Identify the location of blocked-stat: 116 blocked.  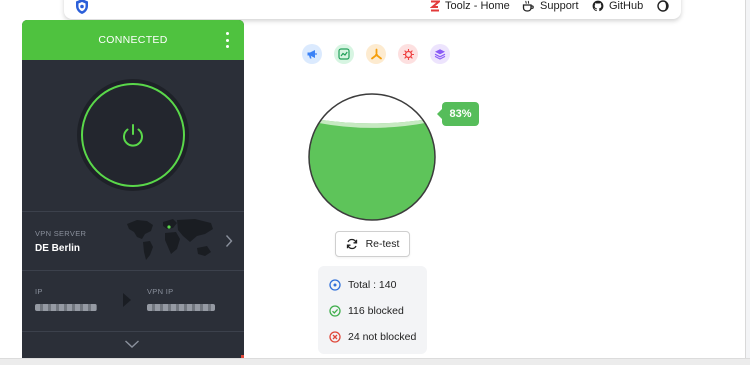
(366, 311).